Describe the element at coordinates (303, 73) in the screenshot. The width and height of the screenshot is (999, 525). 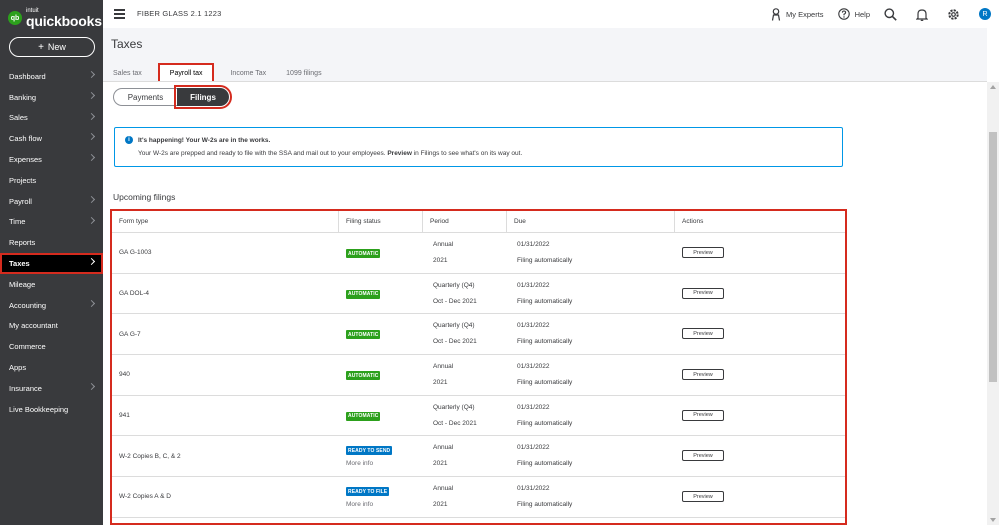
I see `tab-1099-filings: 1099 filings` at that location.